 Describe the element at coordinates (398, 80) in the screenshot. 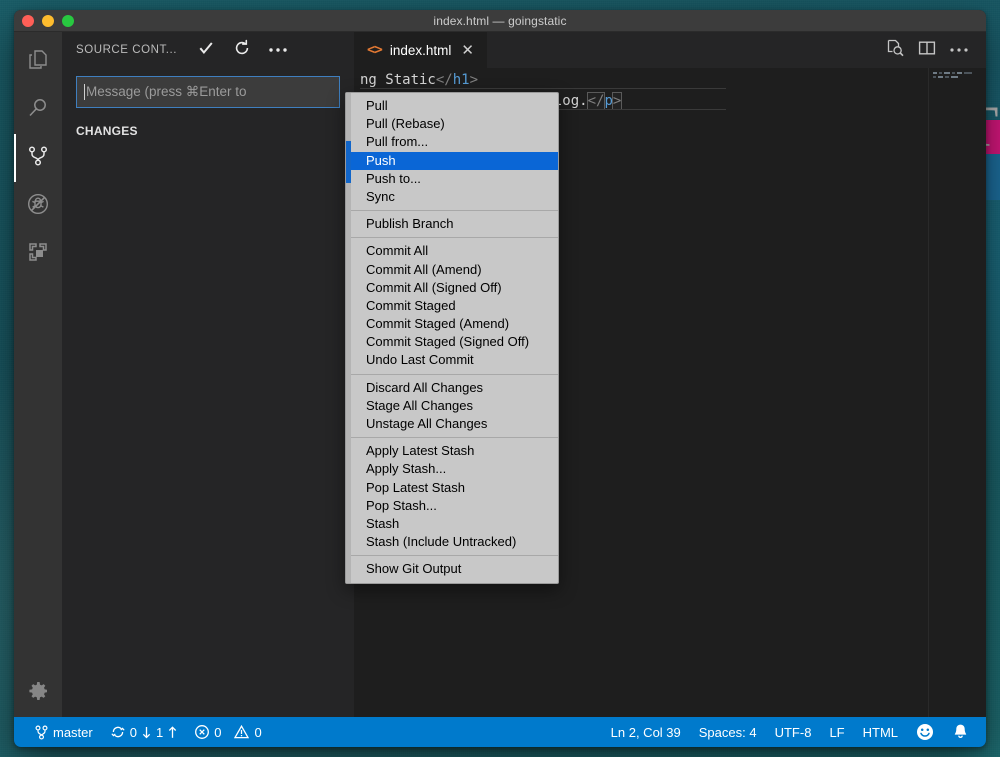

I see `code-text: ng Static` at that location.